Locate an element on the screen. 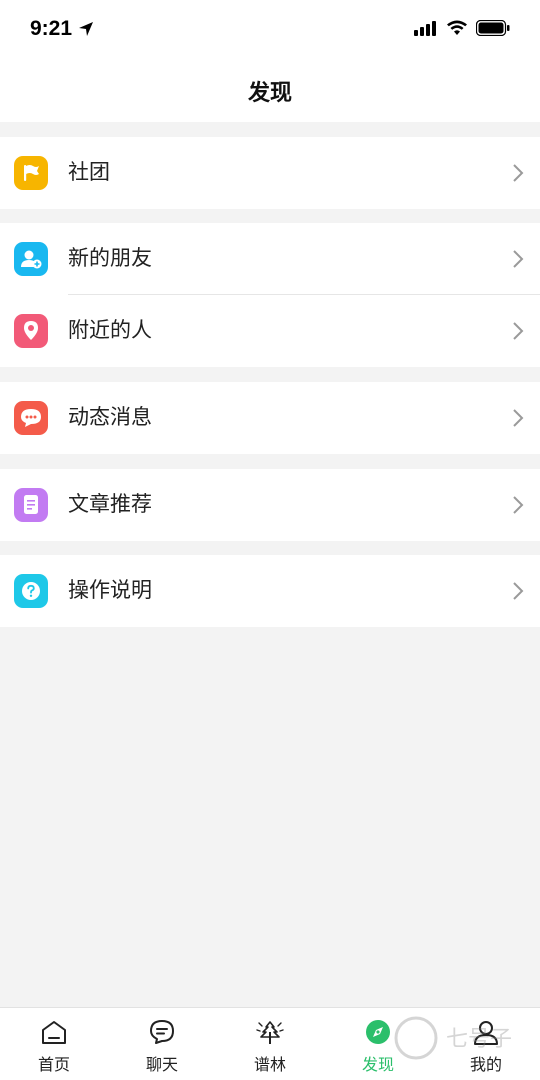  tab-chat: 聊天 is located at coordinates (162, 1044).